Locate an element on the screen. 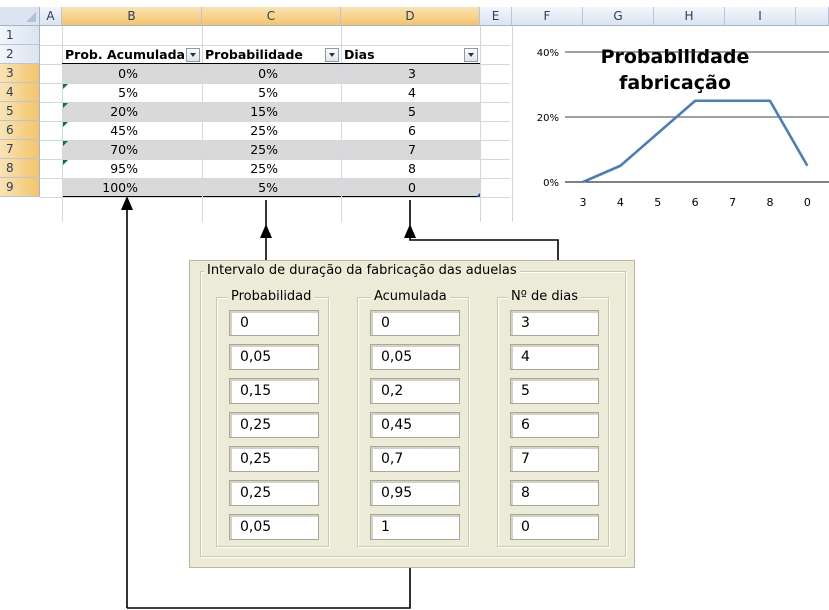 This screenshot has height=610, width=829. table-header-probabilidade: Probabilidade is located at coordinates (271, 54).